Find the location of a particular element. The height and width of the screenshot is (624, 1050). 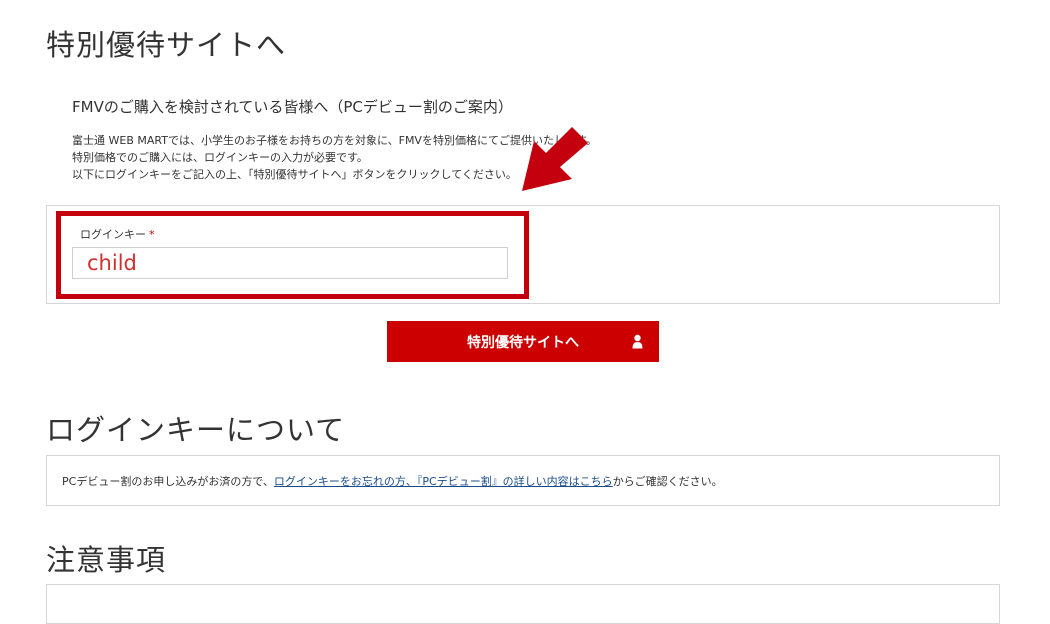

arrow-icon is located at coordinates (555, 159).